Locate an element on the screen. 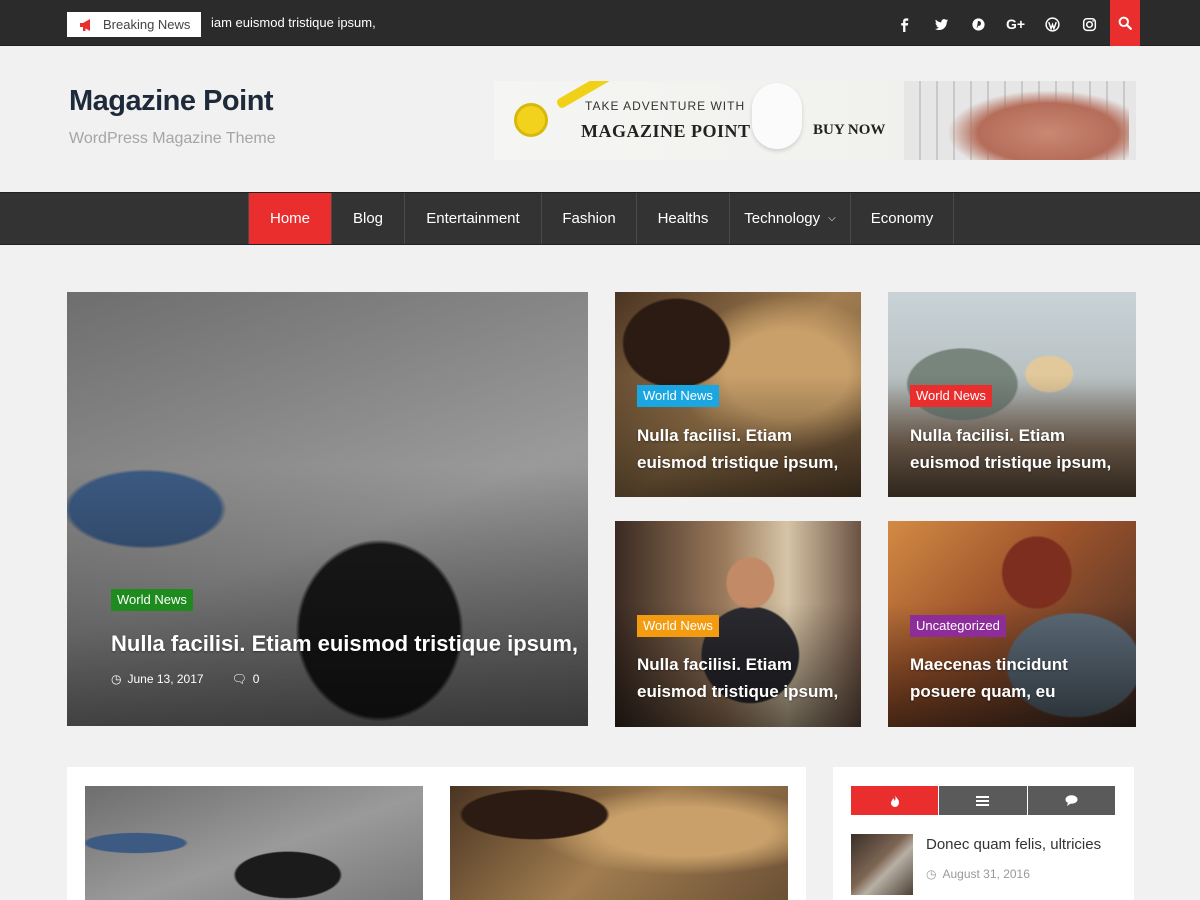 This screenshot has width=1200, height=900. tab-popular is located at coordinates (895, 800).